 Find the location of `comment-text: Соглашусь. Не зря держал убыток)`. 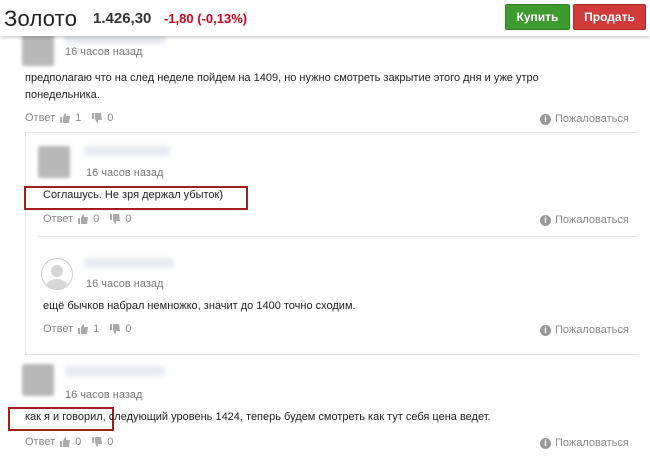

comment-text: Соглашусь. Не зря держал убыток) is located at coordinates (133, 195).